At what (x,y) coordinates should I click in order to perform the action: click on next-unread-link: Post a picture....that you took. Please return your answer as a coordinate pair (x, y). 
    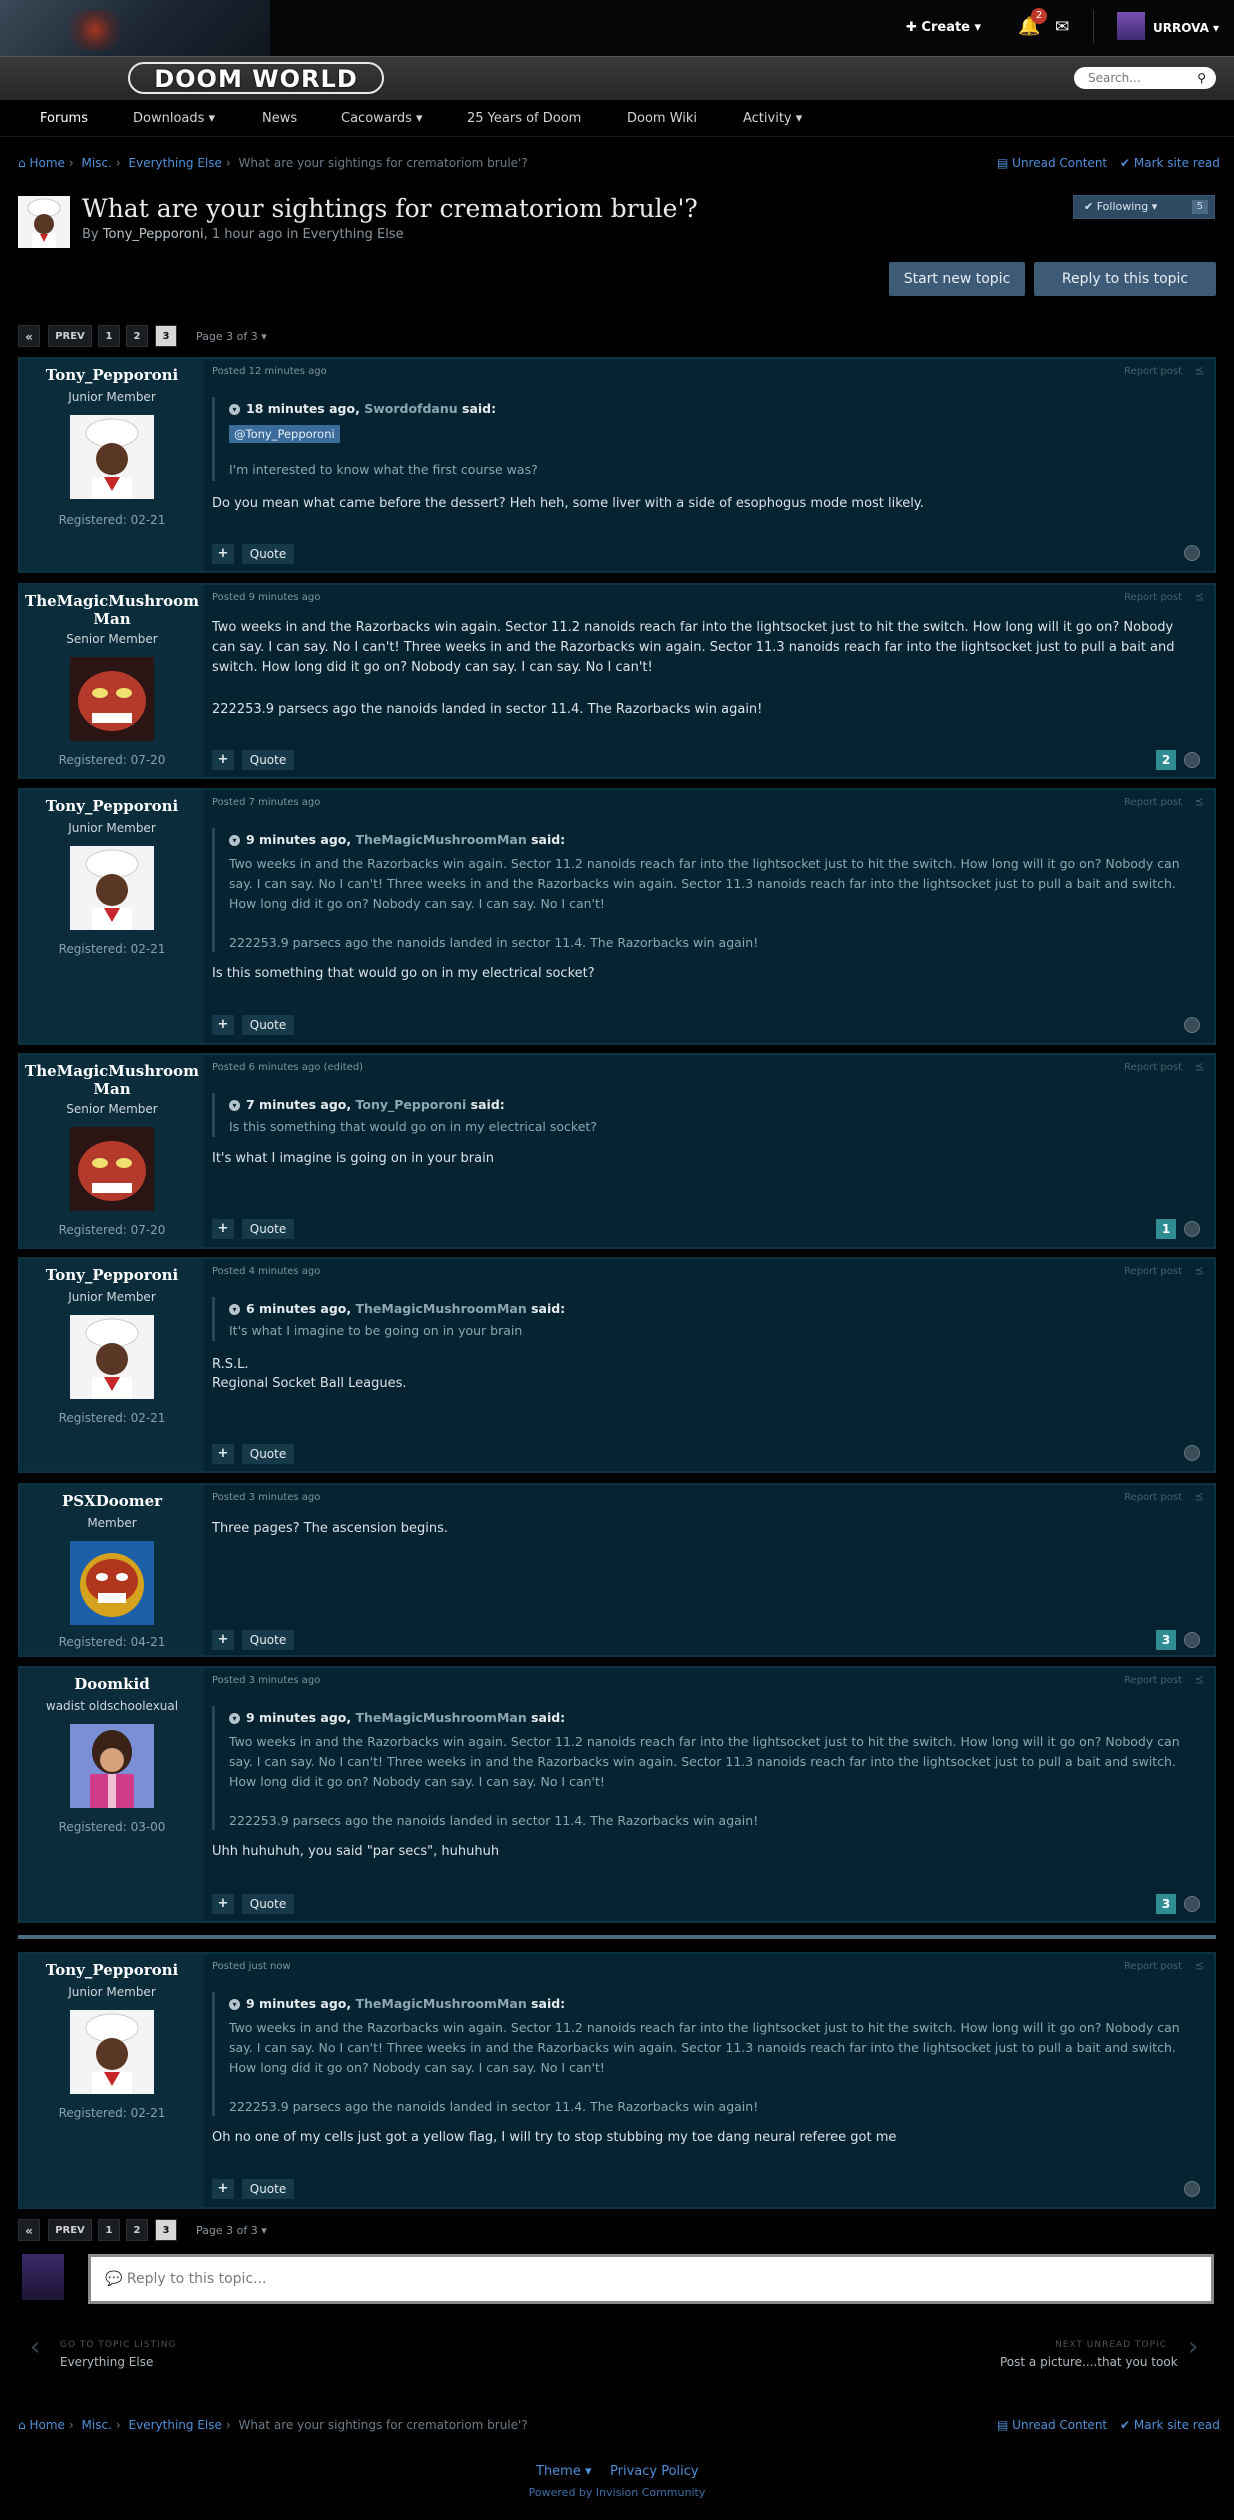
    Looking at the image, I should click on (1089, 2362).